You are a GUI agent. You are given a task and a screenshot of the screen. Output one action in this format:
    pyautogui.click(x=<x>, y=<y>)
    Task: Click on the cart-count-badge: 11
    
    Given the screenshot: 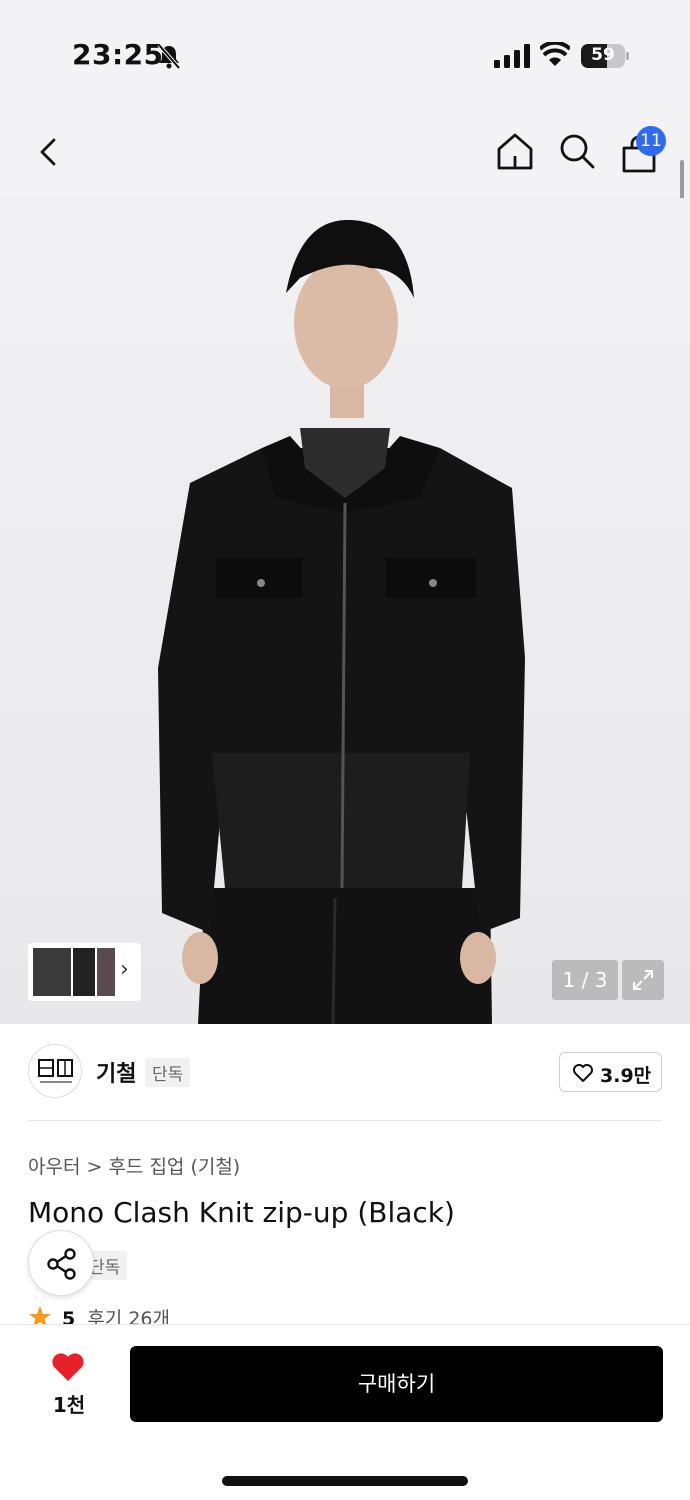 What is the action you would take?
    pyautogui.click(x=651, y=141)
    